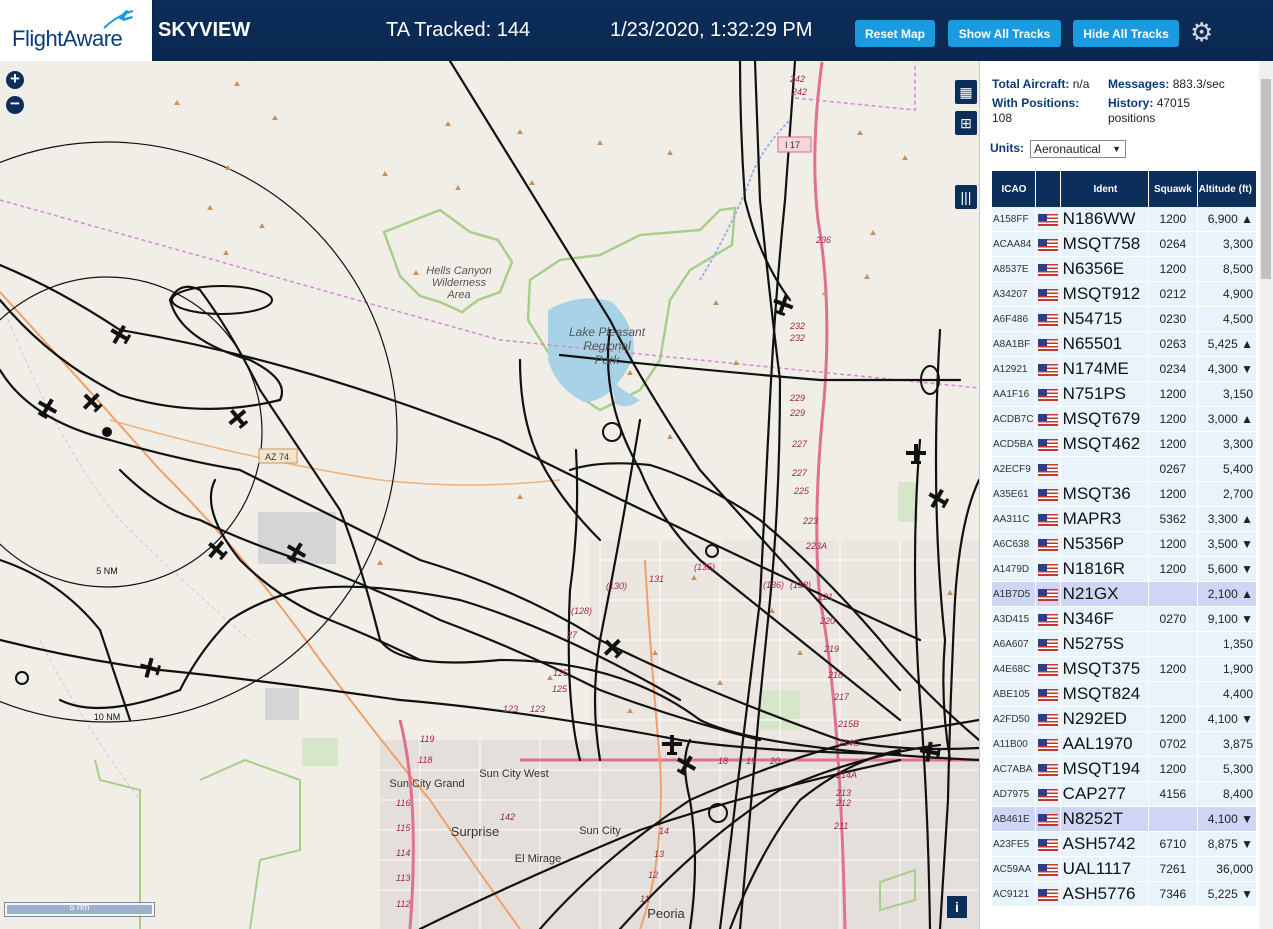 Image resolution: width=1273 pixels, height=929 pixels. What do you see at coordinates (1201, 32) in the screenshot?
I see `gear-icon: ⚙` at bounding box center [1201, 32].